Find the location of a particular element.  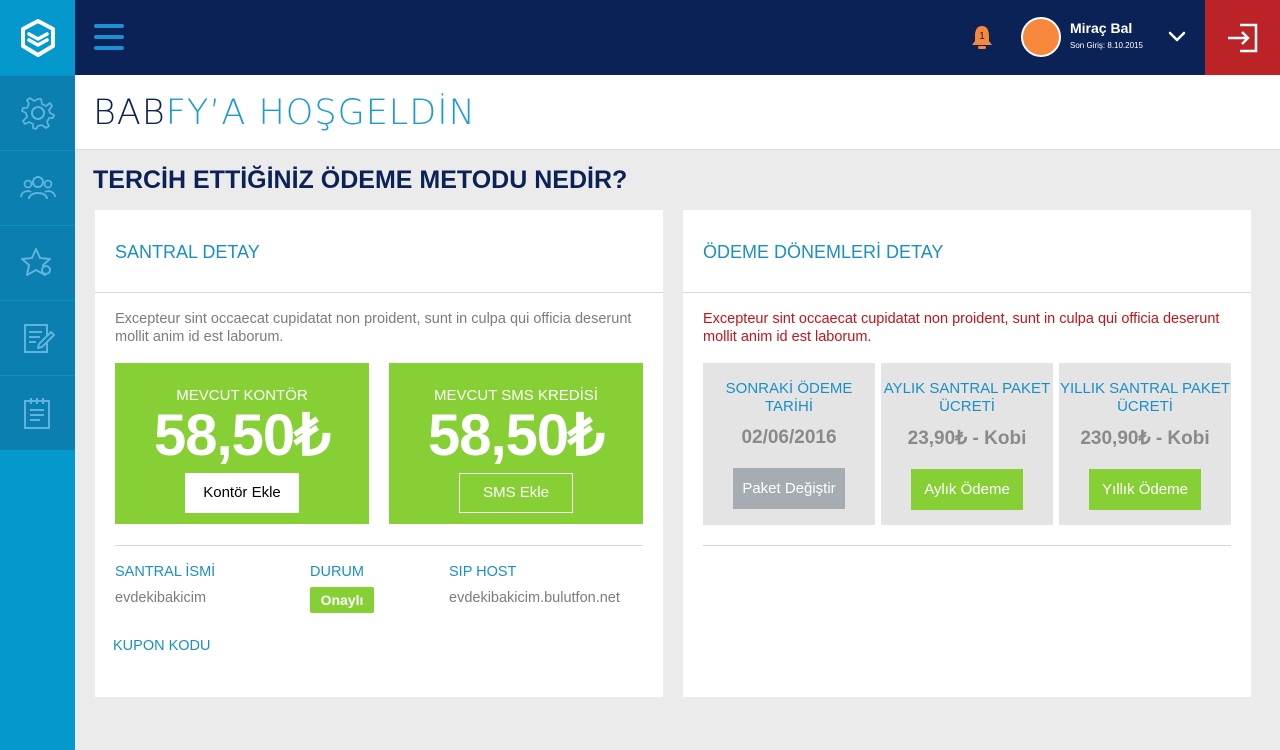

page-title-part1: BAB is located at coordinates (129, 113).